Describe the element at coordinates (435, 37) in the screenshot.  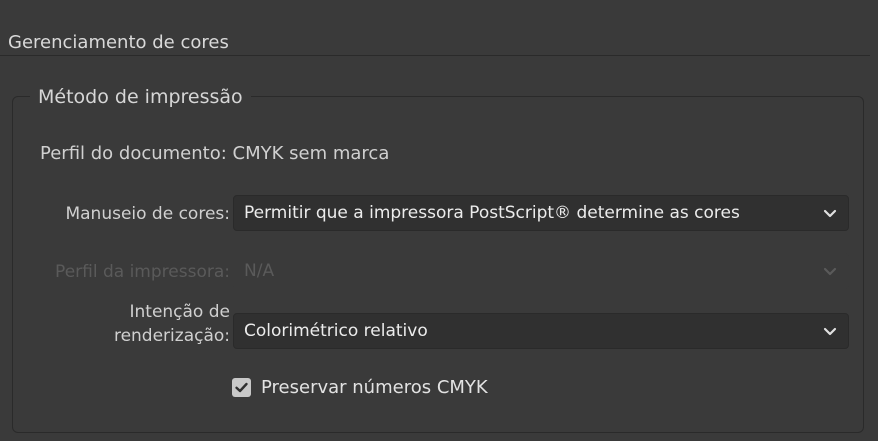
I see `panel-header: Gerenciamento de cores` at that location.